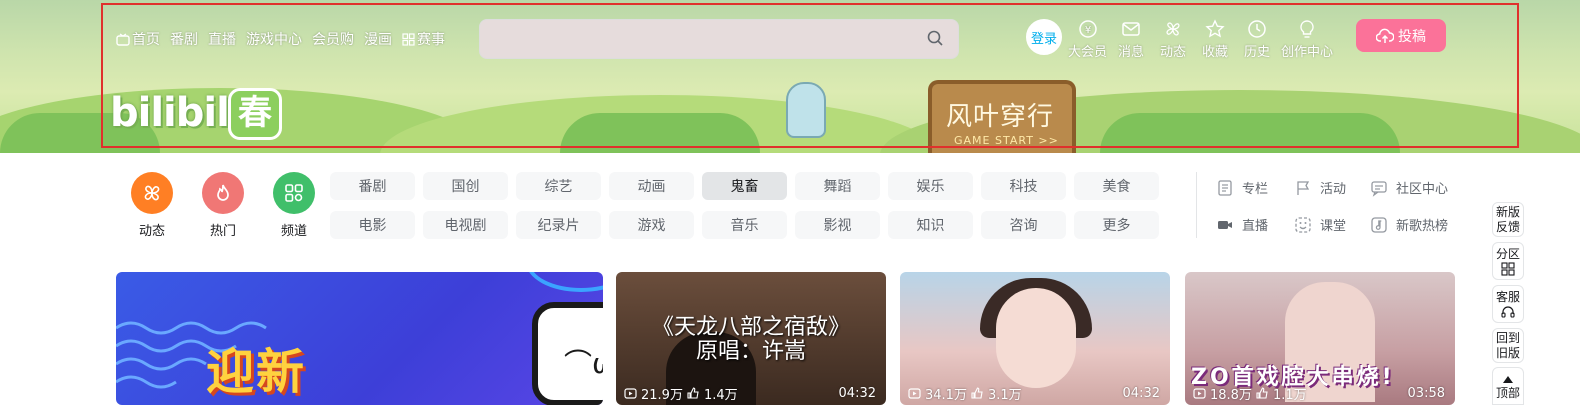 This screenshot has width=1580, height=405. Describe the element at coordinates (378, 39) in the screenshot. I see `nav-item-manga: 漫画` at that location.